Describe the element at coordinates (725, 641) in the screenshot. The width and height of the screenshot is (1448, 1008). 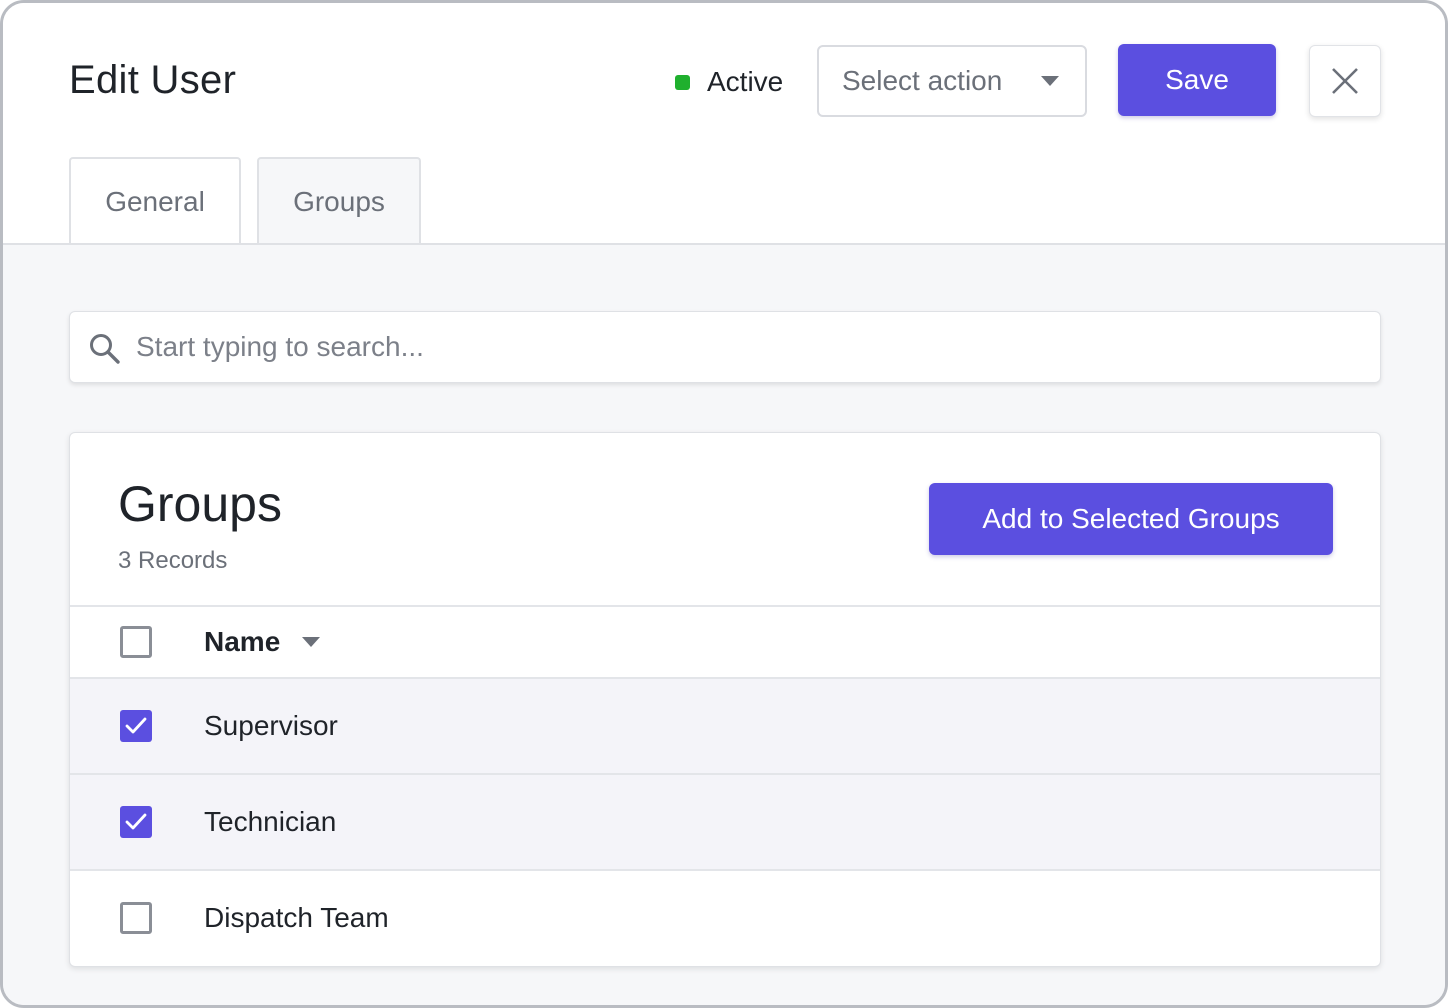
I see `table-header-row: Name` at that location.